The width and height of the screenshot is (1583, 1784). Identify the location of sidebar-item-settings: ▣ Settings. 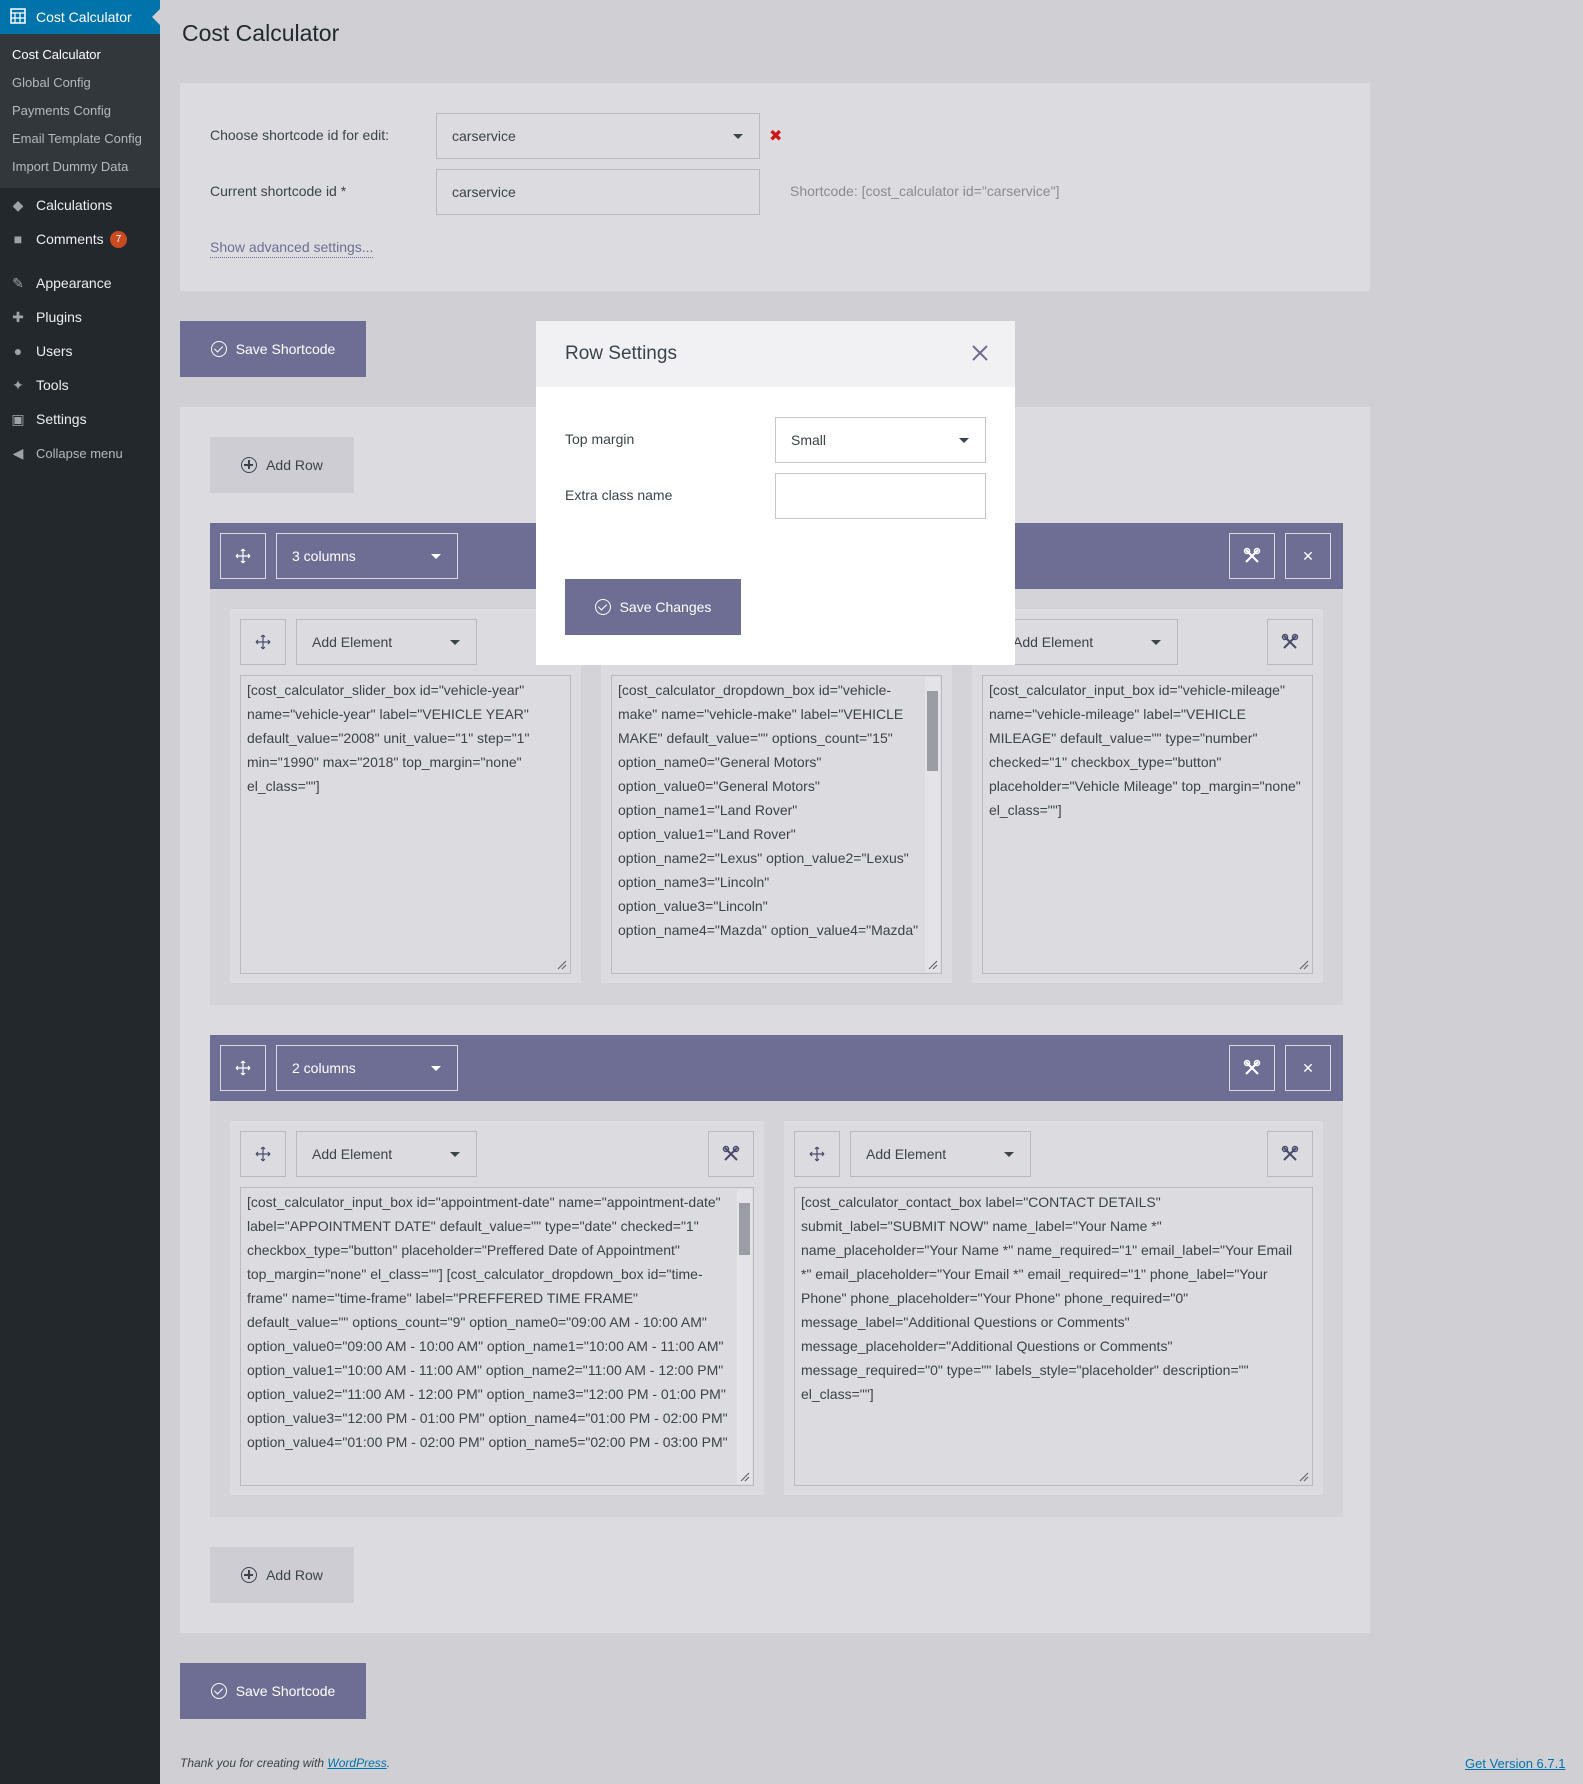
(80, 419).